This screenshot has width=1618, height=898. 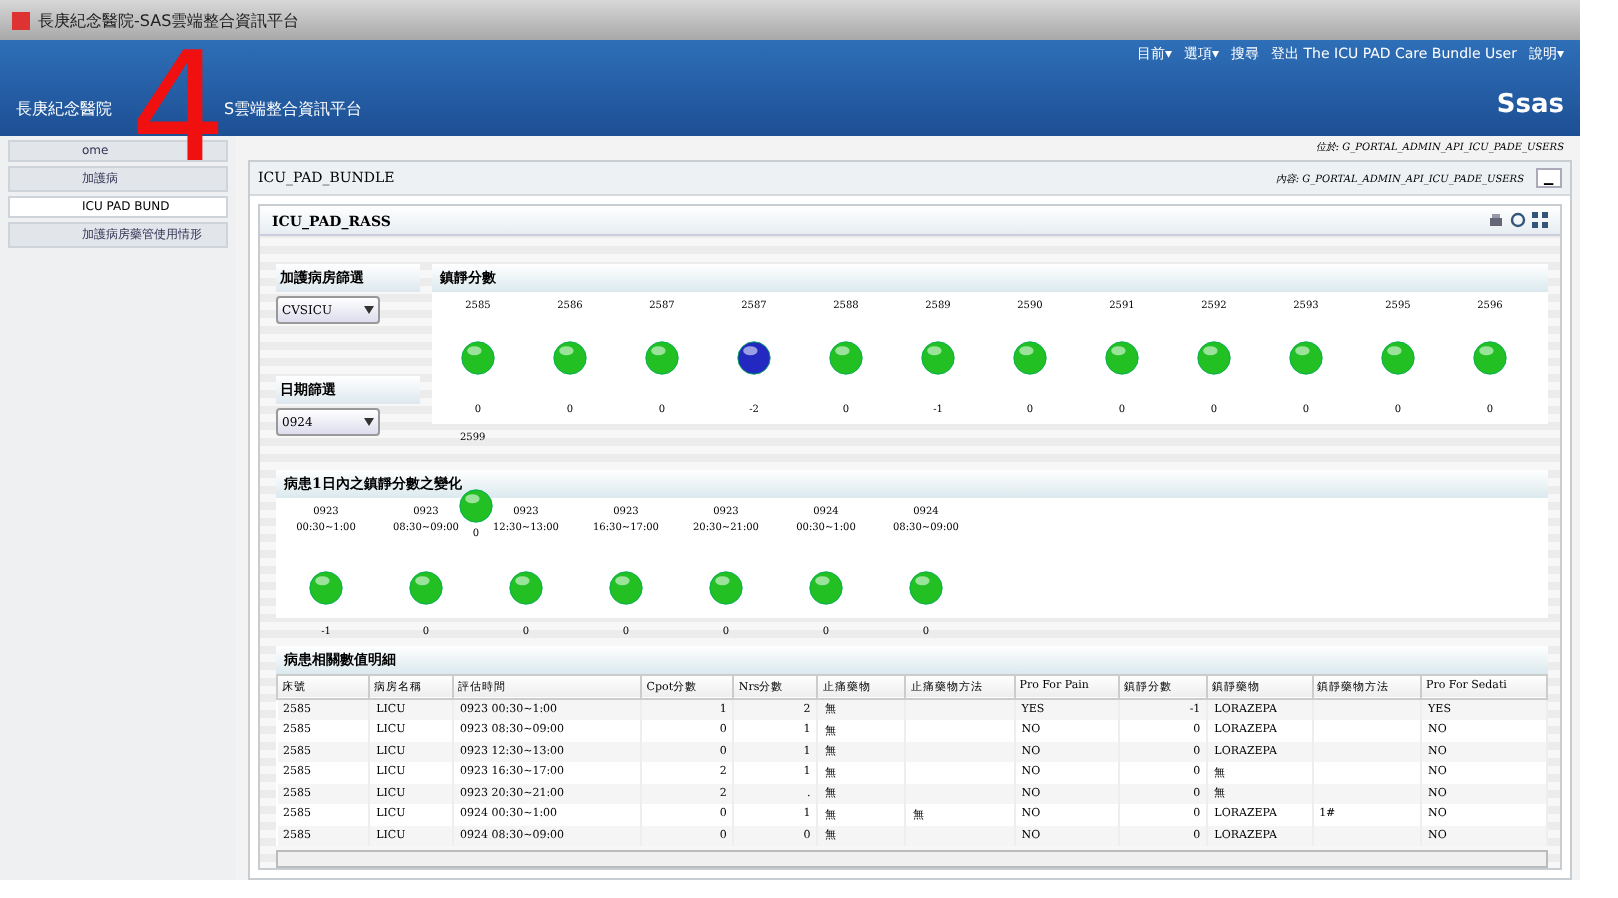 What do you see at coordinates (1530, 105) in the screenshot?
I see `logo: Ssas` at bounding box center [1530, 105].